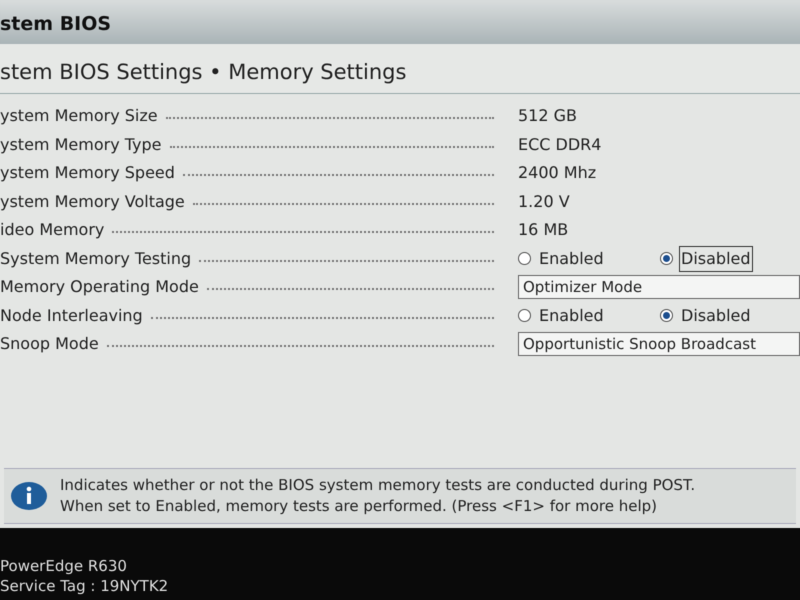  What do you see at coordinates (29, 496) in the screenshot?
I see `info-icon` at bounding box center [29, 496].